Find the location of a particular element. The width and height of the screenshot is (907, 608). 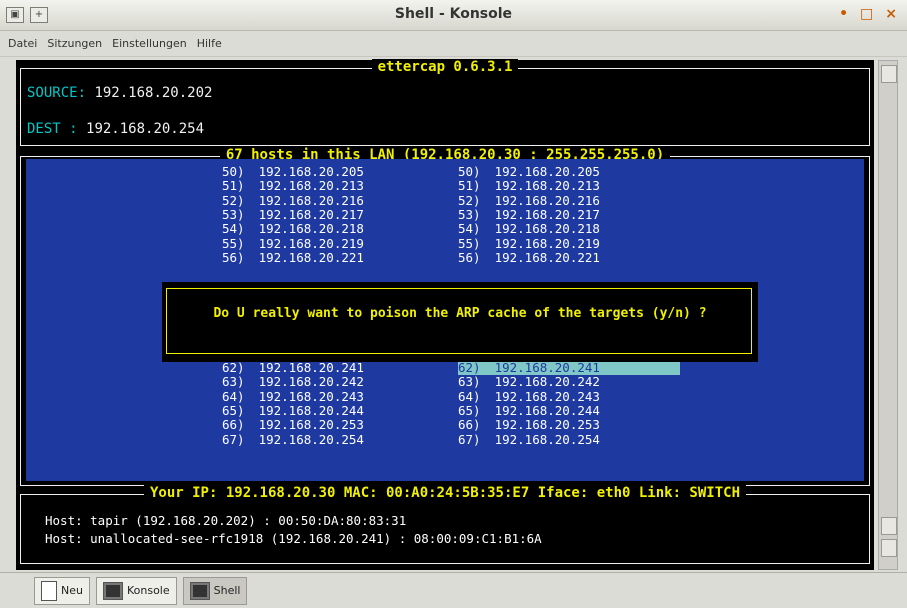

menu-hilfe: Hilfe is located at coordinates (209, 43).